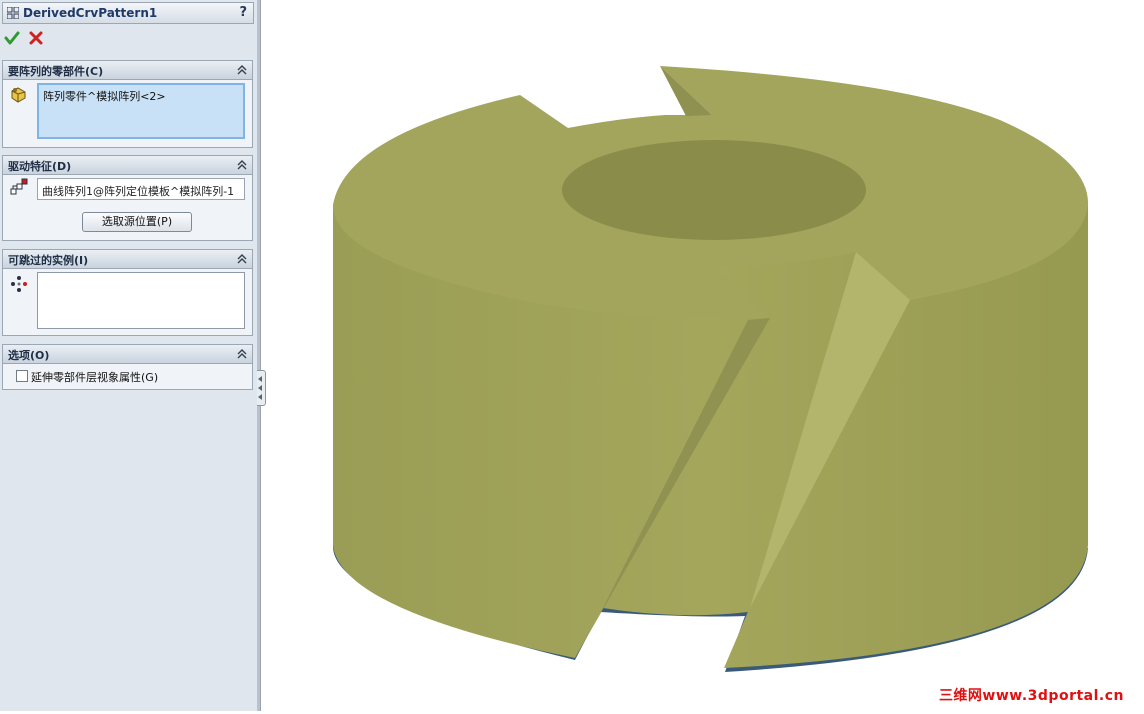 This screenshot has width=1144, height=714. I want to click on skip-instances-icon, so click(19, 284).